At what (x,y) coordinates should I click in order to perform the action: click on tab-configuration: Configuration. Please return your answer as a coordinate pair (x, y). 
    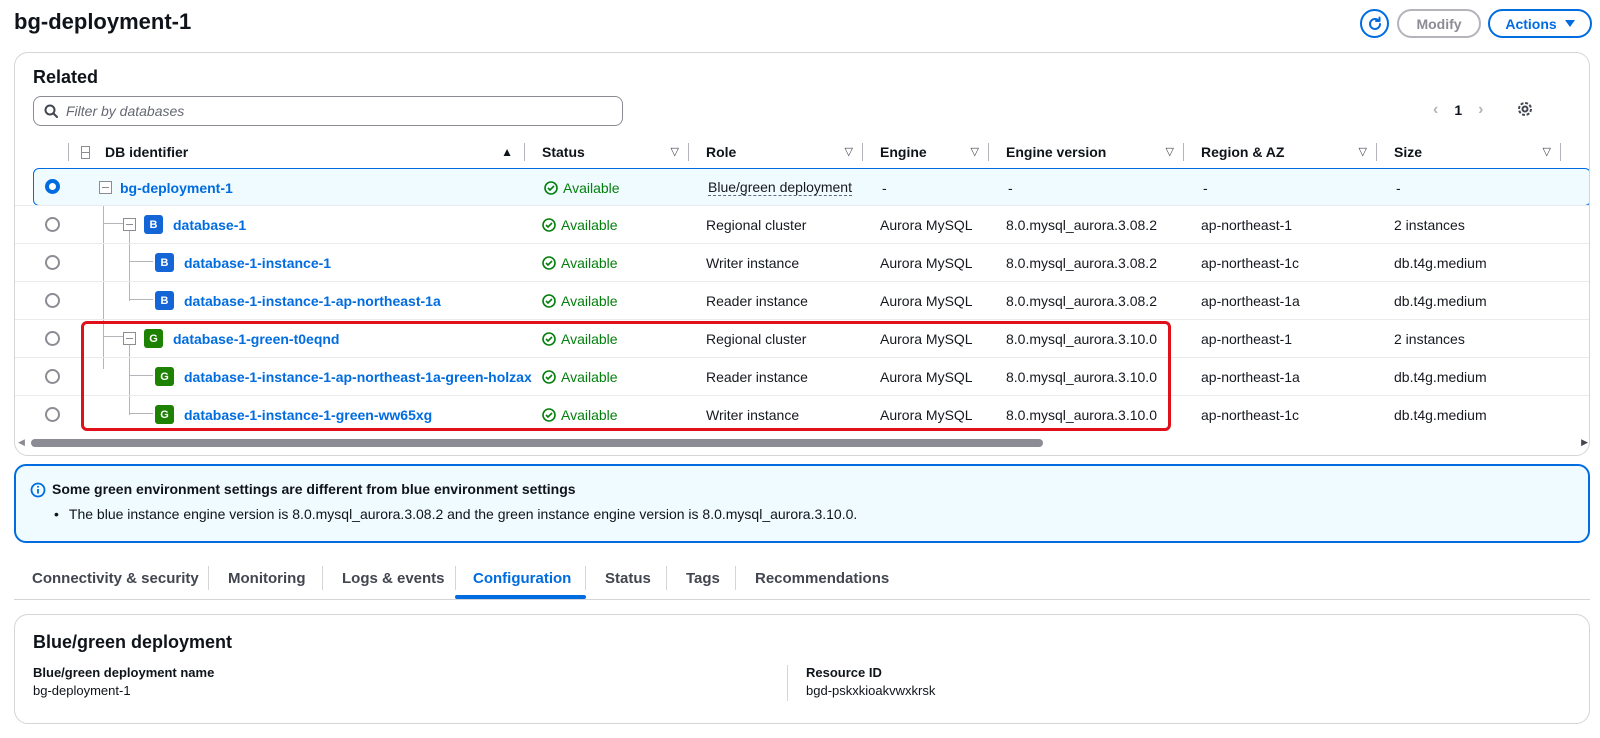
    Looking at the image, I should click on (522, 578).